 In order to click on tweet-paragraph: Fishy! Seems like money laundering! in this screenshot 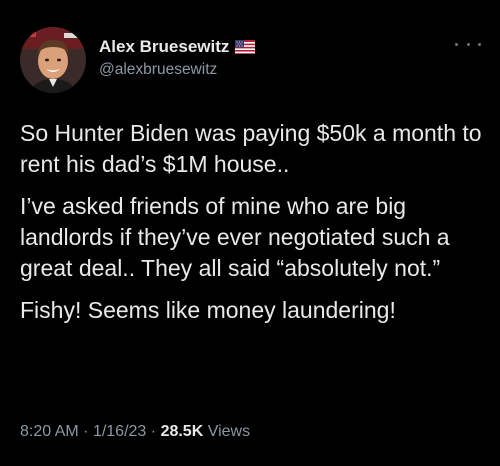, I will do `click(208, 310)`.